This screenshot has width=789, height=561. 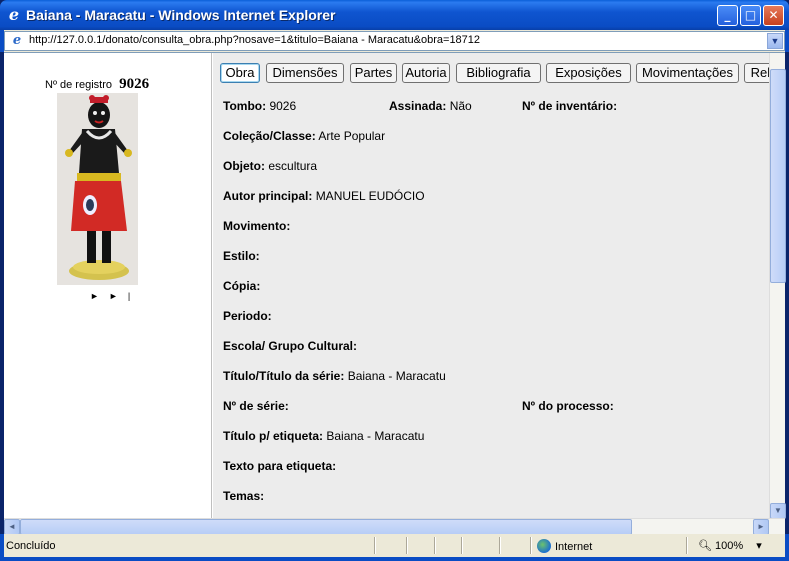 I want to click on globe-icon, so click(x=544, y=546).